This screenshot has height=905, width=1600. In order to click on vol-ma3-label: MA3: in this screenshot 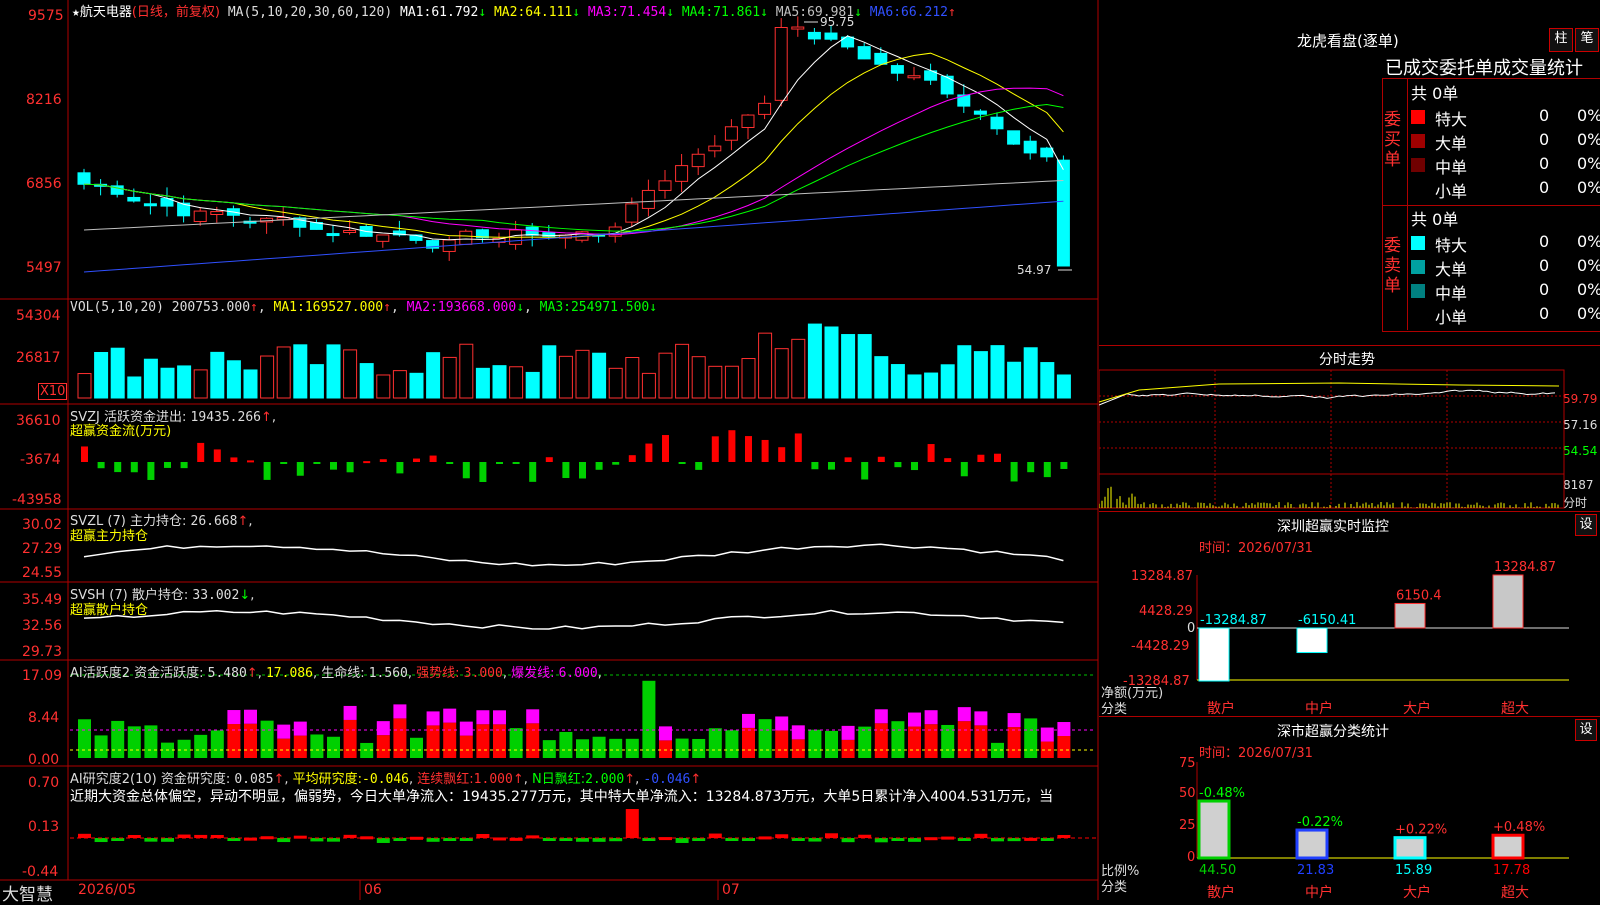, I will do `click(555, 307)`.